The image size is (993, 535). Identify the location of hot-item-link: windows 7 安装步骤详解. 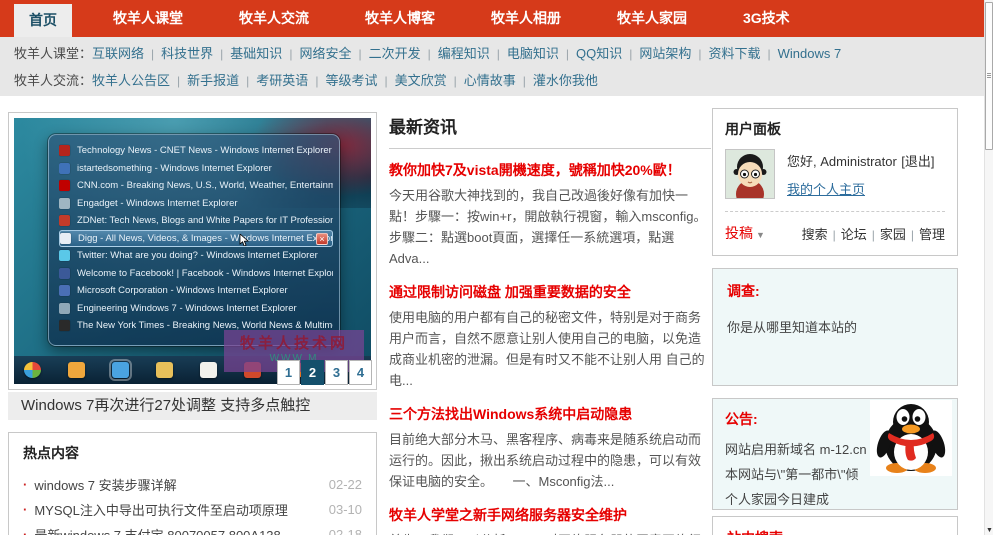
(177, 484).